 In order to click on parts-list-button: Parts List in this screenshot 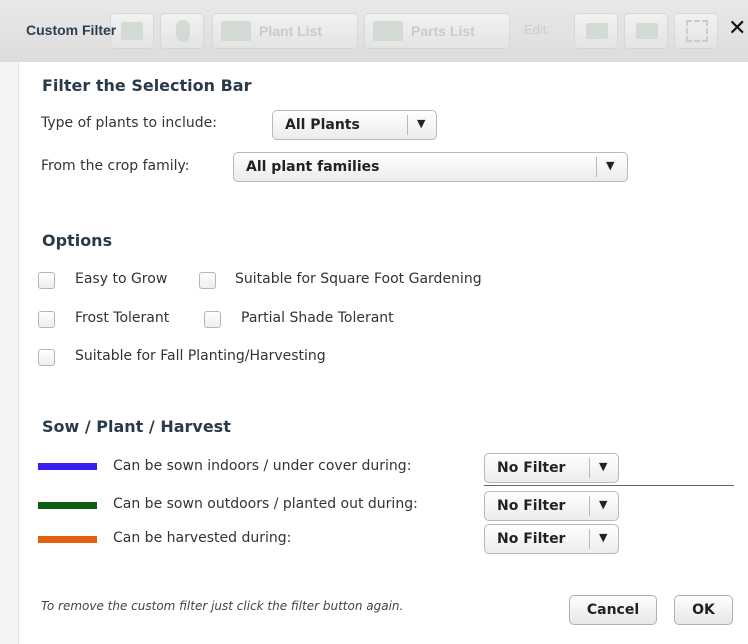, I will do `click(437, 31)`.